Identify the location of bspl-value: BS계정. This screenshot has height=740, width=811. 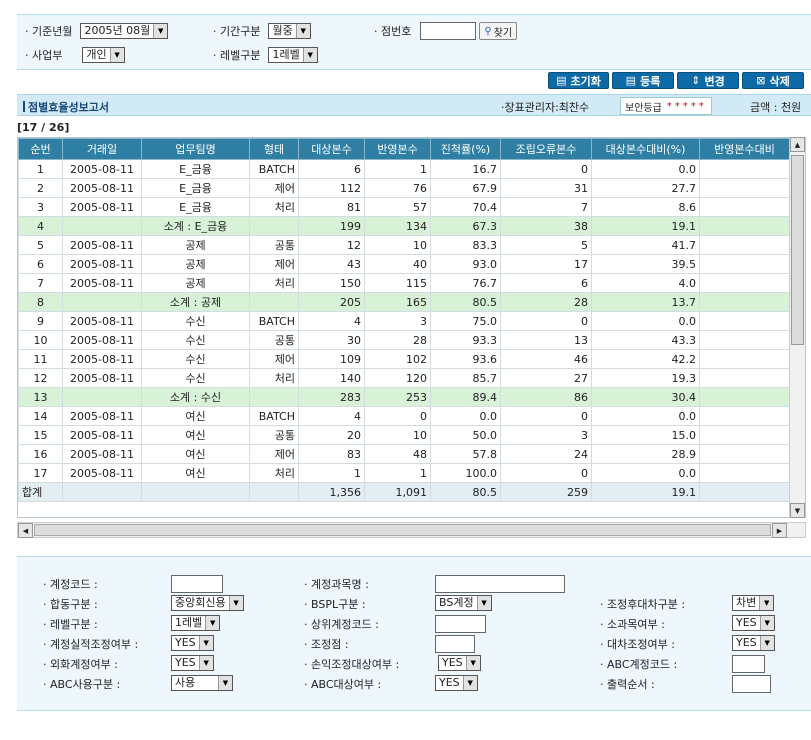
(456, 602).